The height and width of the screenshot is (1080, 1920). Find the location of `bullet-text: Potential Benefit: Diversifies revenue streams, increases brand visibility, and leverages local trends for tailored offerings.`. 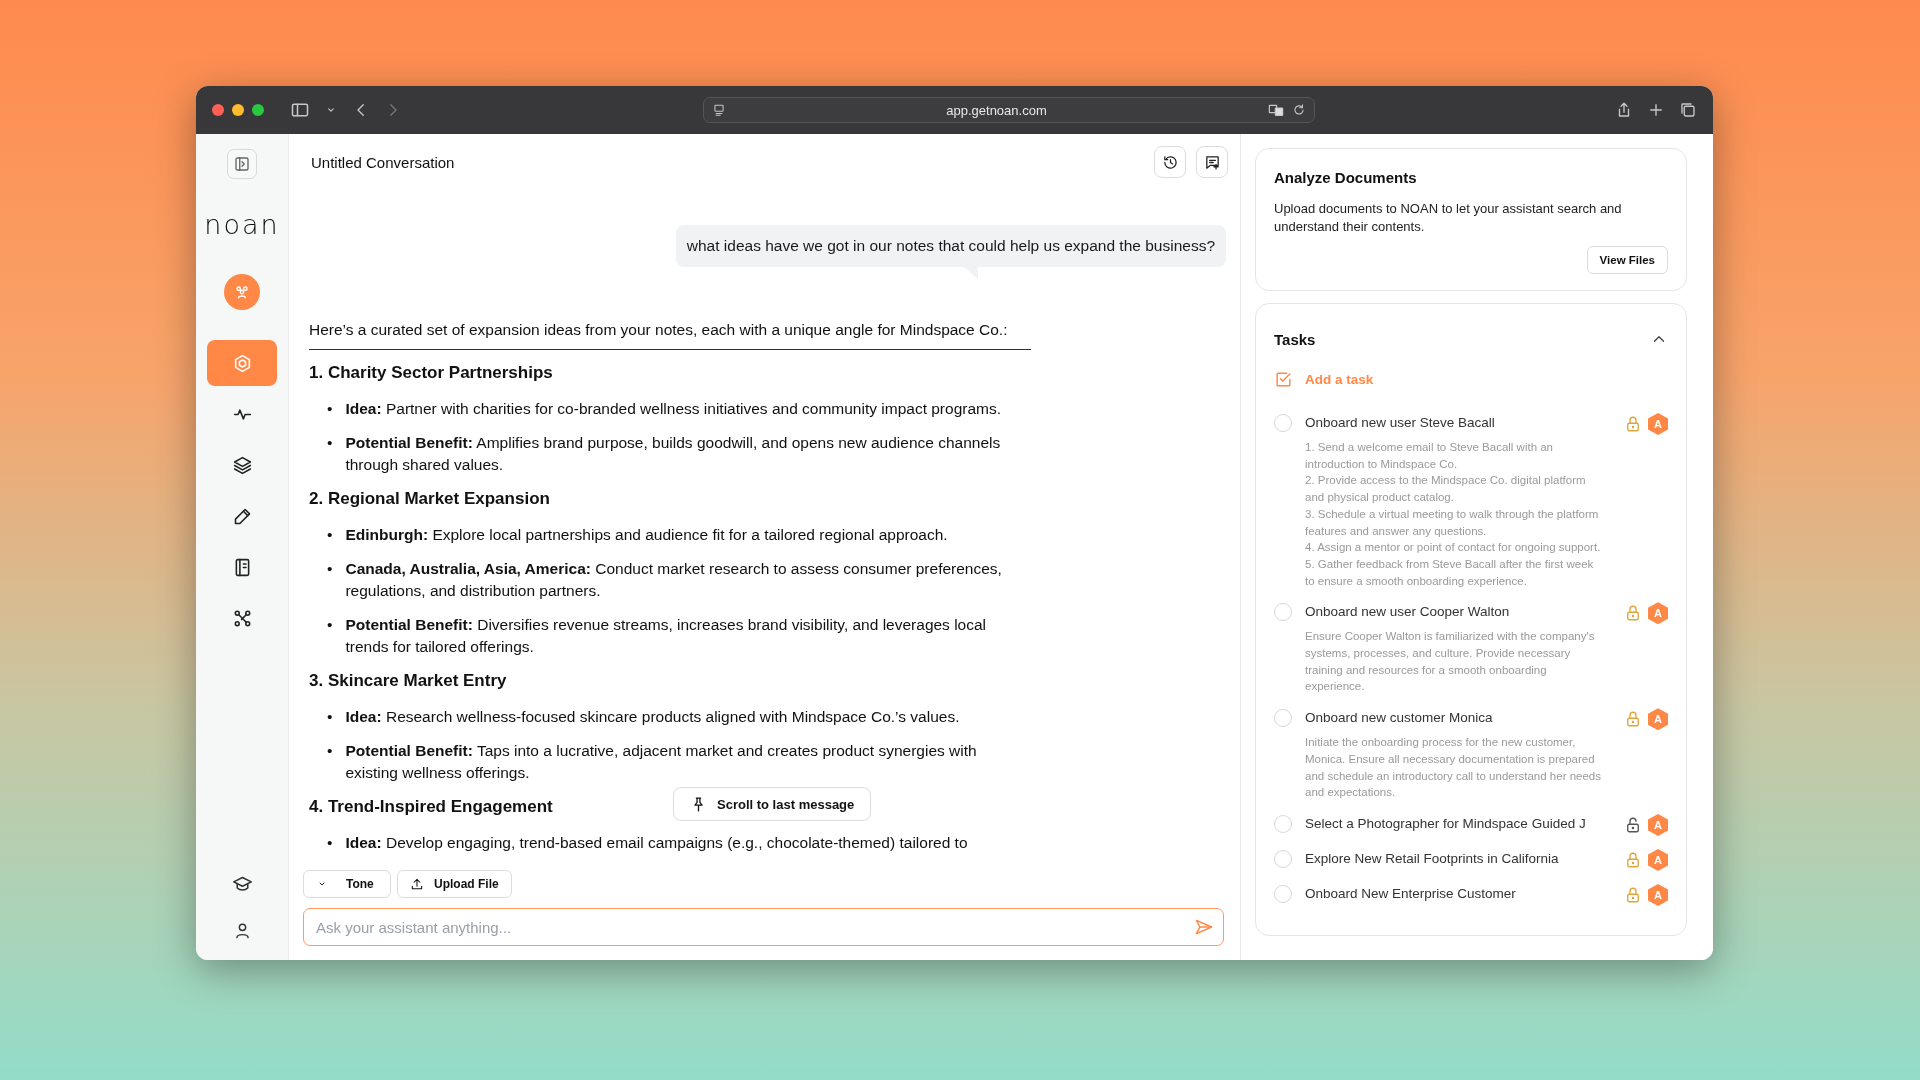

bullet-text: Potential Benefit: Diversifies revenue streams, increases brand visibility, and leverages local trends for tailored offerings. is located at coordinates (666, 636).